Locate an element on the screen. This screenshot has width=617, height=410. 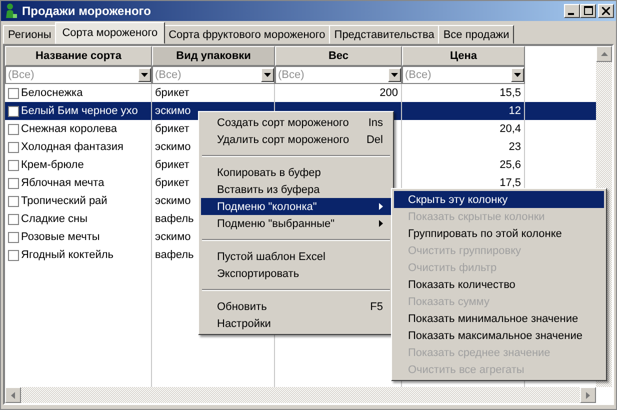
table-cell: Белоснежка is located at coordinates (52, 93).